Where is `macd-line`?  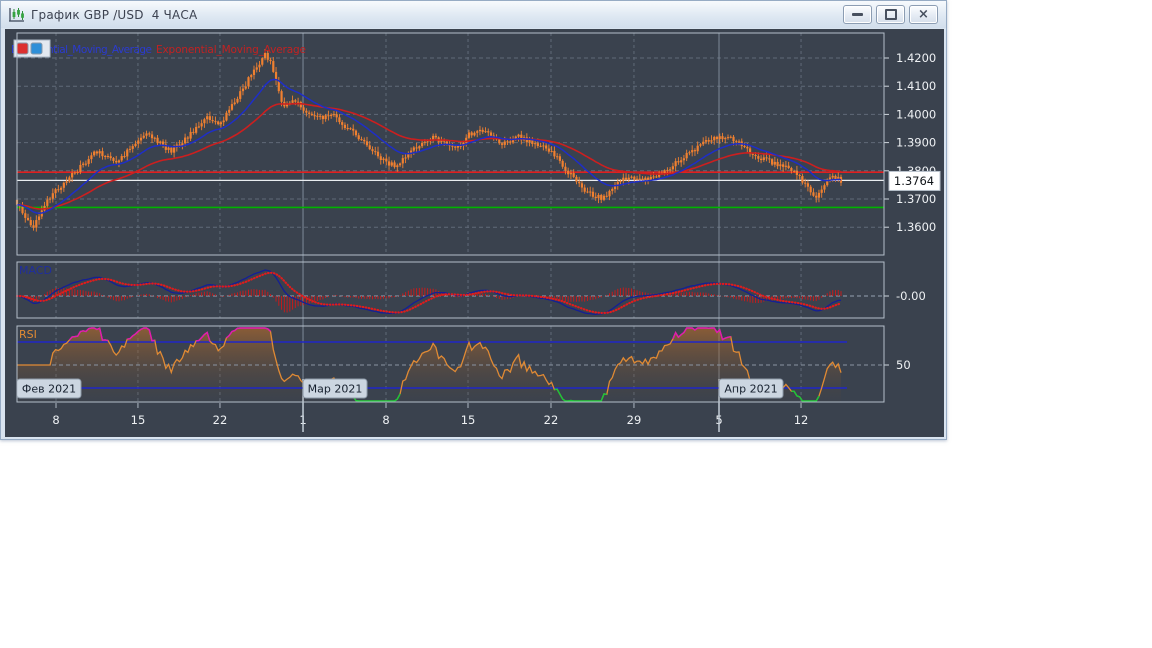
macd-line is located at coordinates (429, 292).